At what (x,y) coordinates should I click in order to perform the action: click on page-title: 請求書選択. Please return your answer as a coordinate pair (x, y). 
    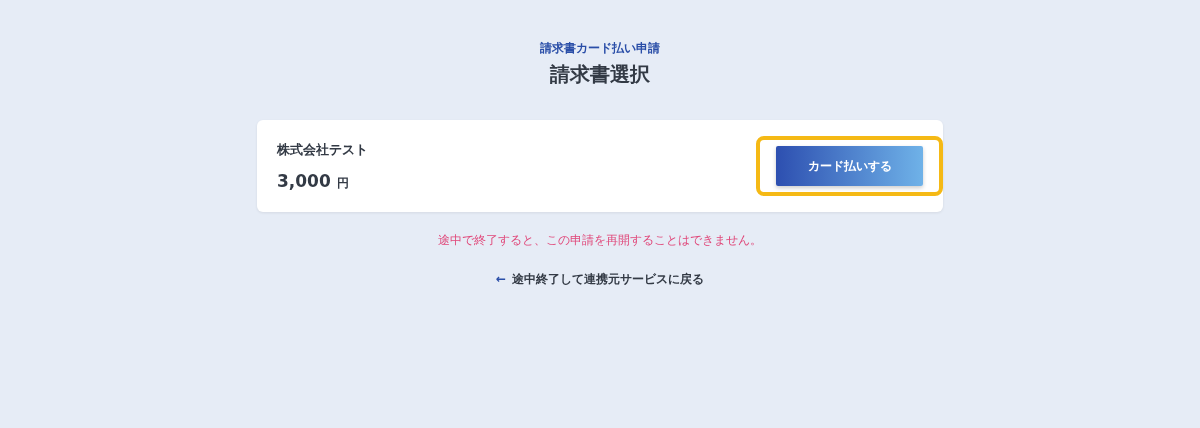
    Looking at the image, I should click on (600, 74).